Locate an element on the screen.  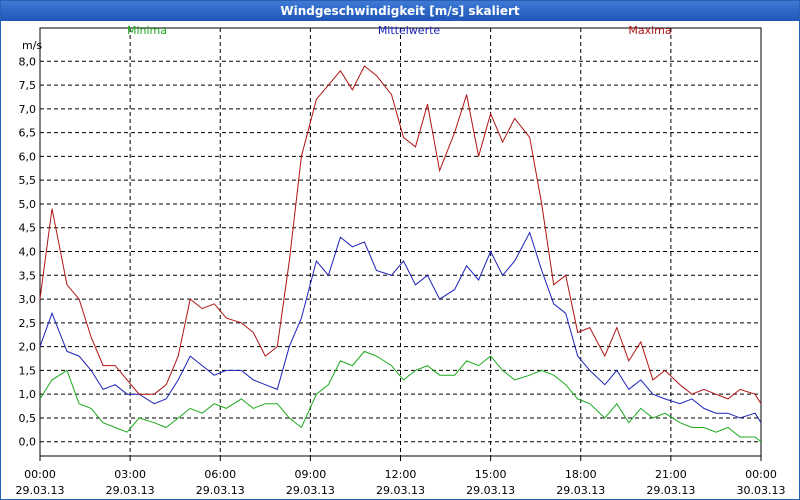
y-tick-label: 4,0 is located at coordinates (28, 252).